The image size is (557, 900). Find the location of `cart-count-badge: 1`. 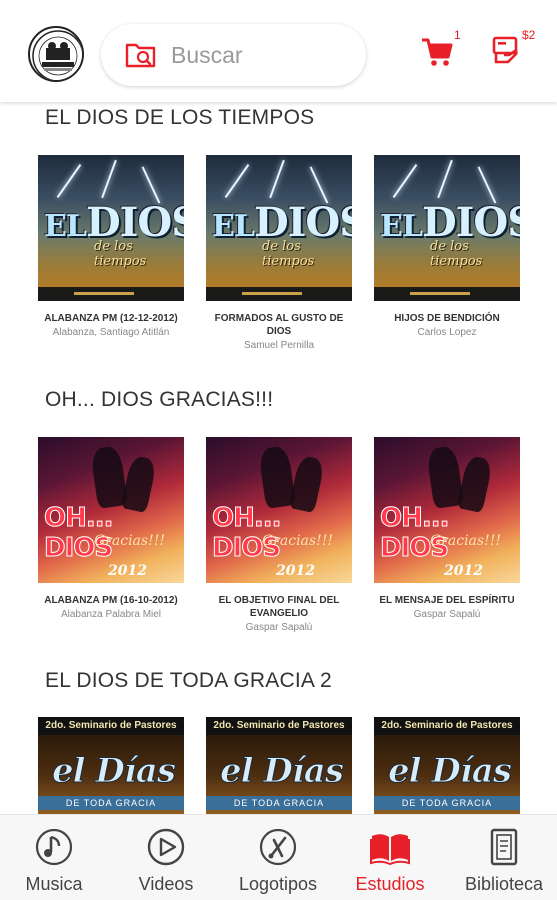

cart-count-badge: 1 is located at coordinates (457, 35).